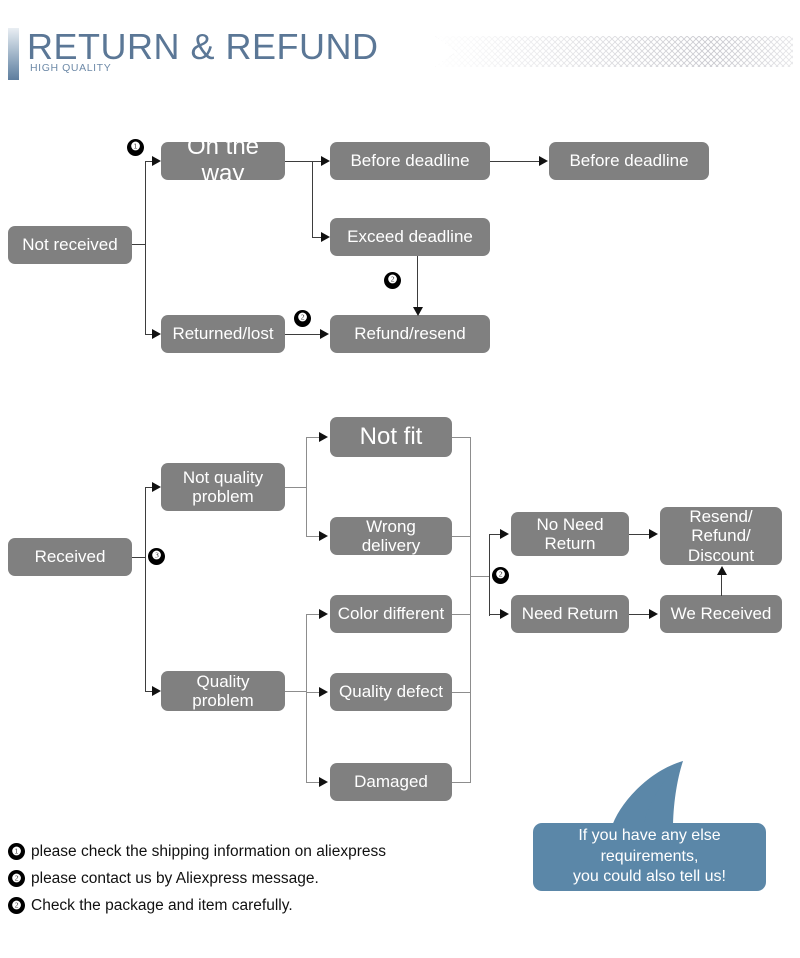  What do you see at coordinates (461, 438) in the screenshot?
I see `connector-not-fit-out` at bounding box center [461, 438].